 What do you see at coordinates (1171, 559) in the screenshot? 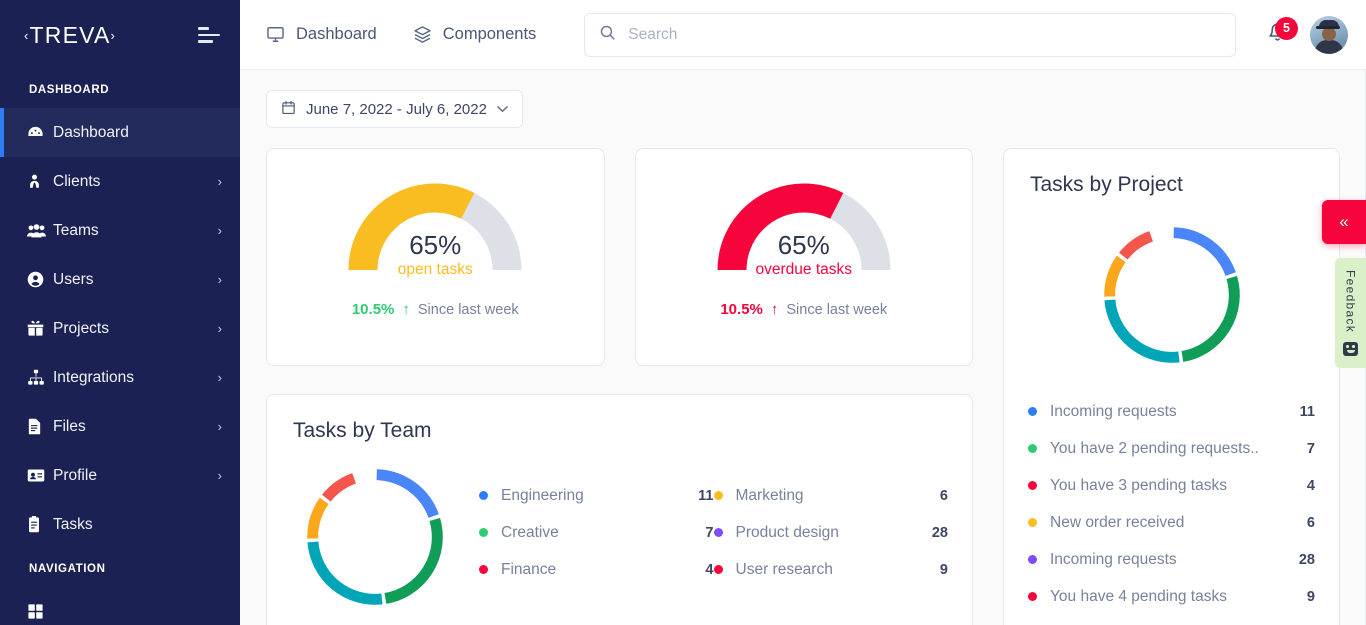
I see `legend-item: Incoming requests 28` at bounding box center [1171, 559].